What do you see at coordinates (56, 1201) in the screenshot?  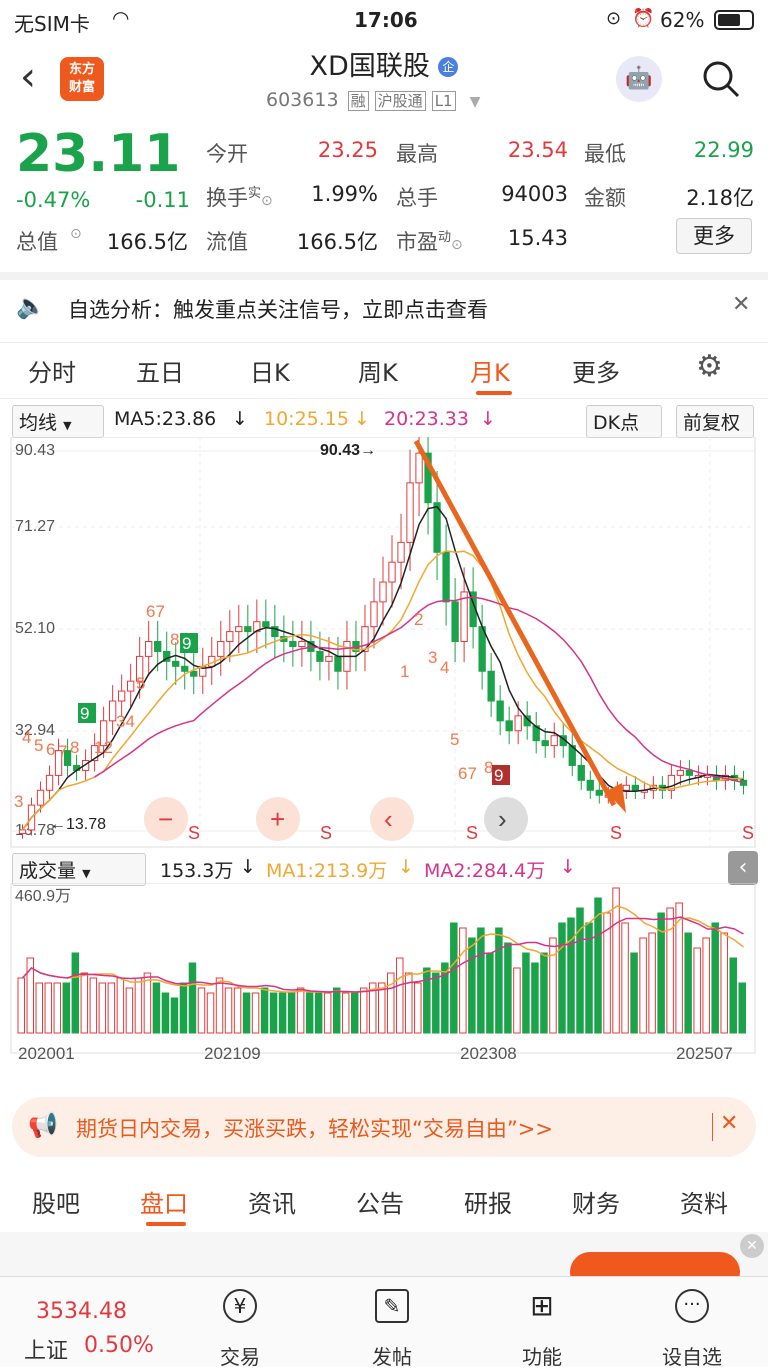 I see `tab-guba: 股吧` at bounding box center [56, 1201].